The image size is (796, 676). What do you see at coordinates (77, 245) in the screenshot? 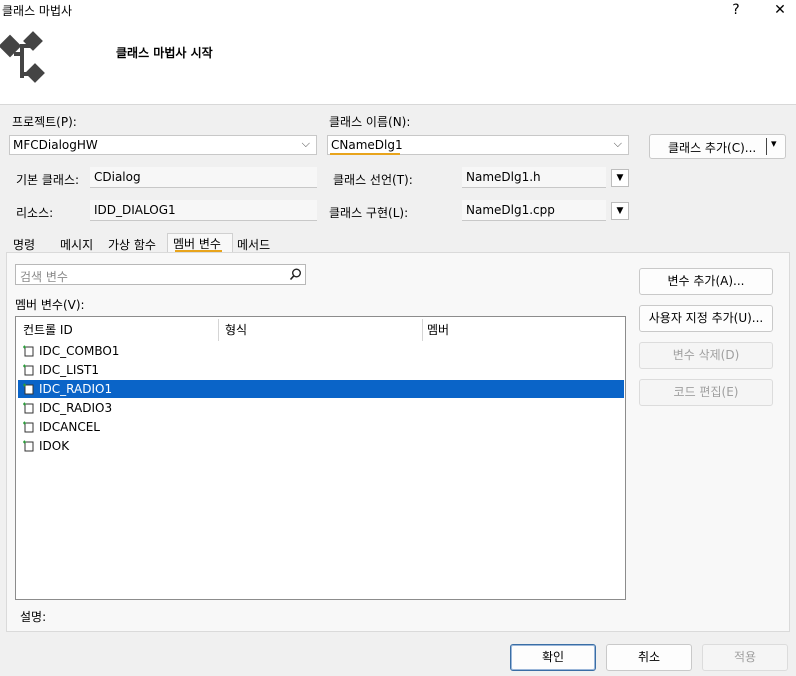
I see `tab-messages-label: 메시지` at bounding box center [77, 245].